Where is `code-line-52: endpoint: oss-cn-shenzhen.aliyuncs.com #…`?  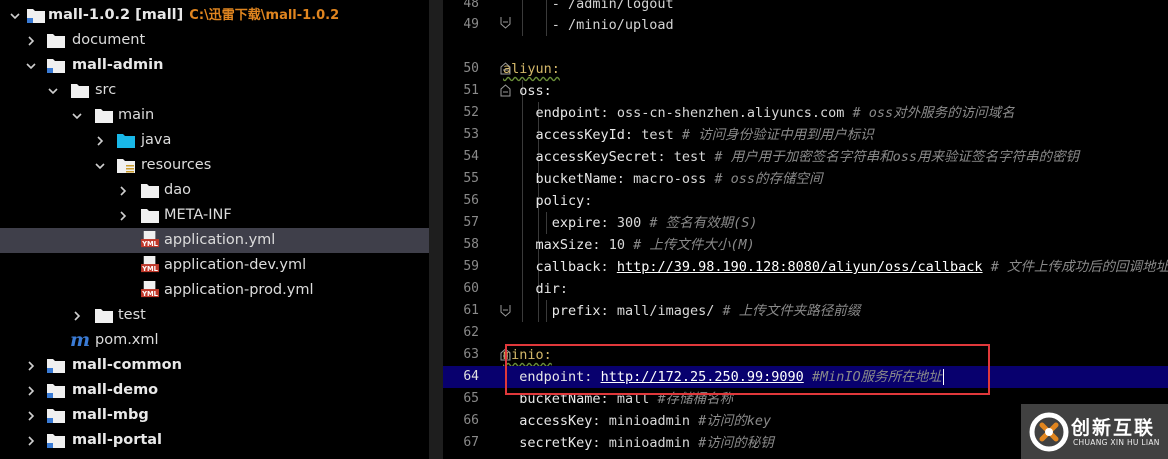 code-line-52: endpoint: oss-cn-shenzhen.aliyuncs.com #… is located at coordinates (835, 113).